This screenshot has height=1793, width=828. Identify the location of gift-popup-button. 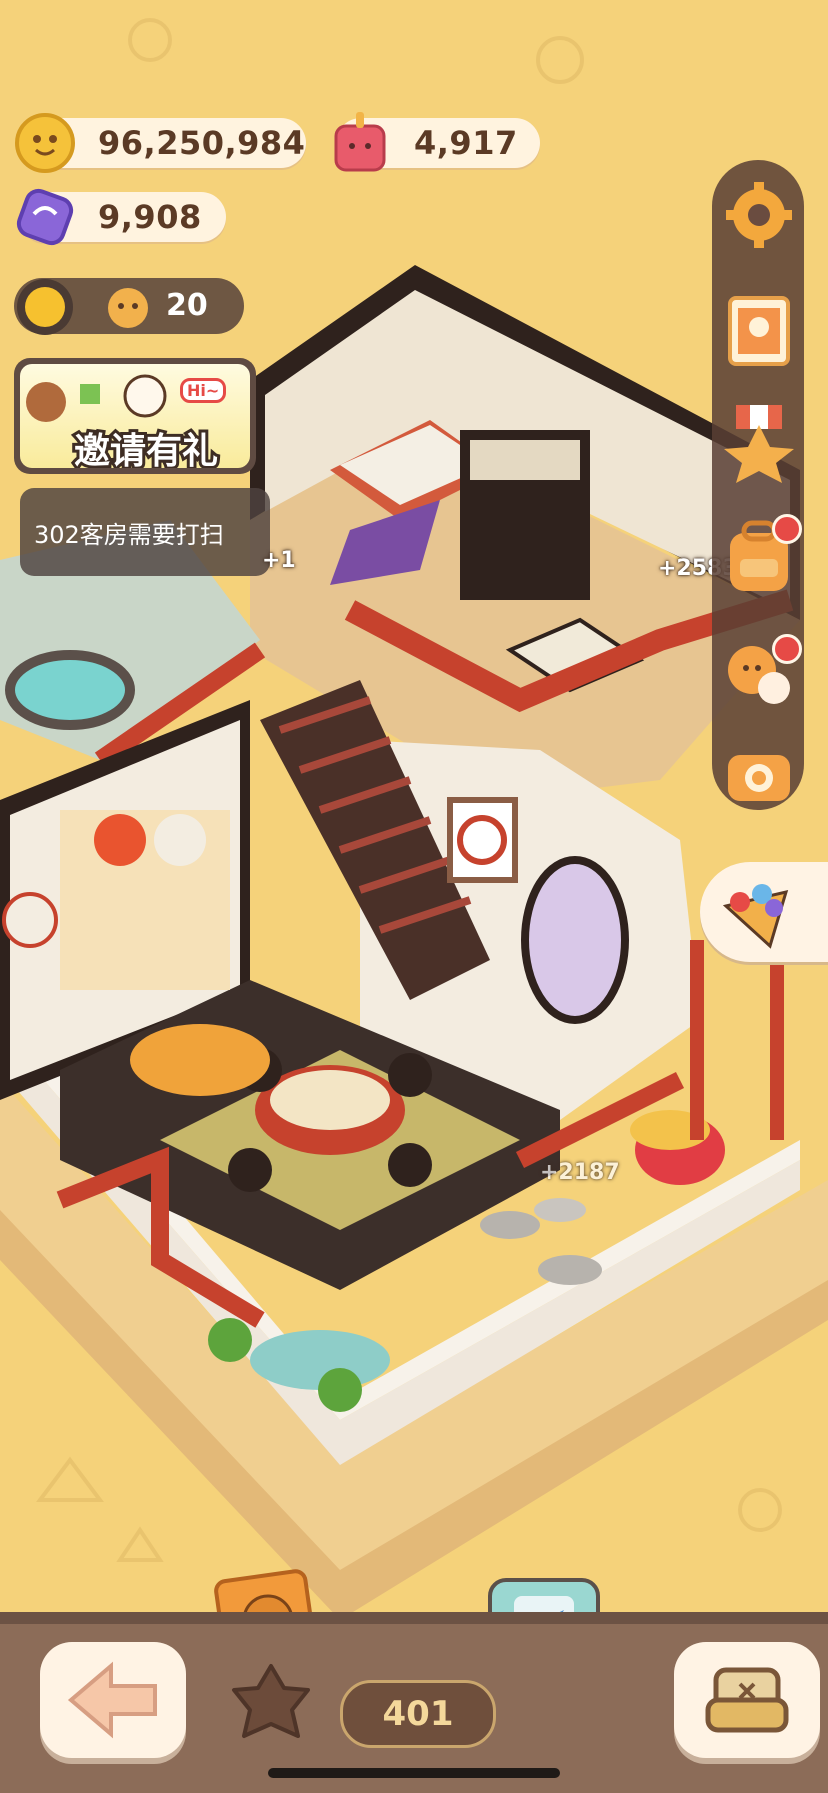
(764, 912).